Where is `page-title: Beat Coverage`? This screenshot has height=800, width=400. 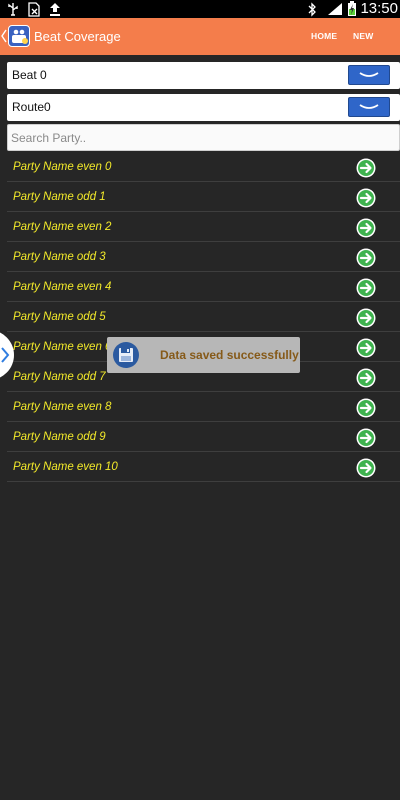 page-title: Beat Coverage is located at coordinates (77, 36).